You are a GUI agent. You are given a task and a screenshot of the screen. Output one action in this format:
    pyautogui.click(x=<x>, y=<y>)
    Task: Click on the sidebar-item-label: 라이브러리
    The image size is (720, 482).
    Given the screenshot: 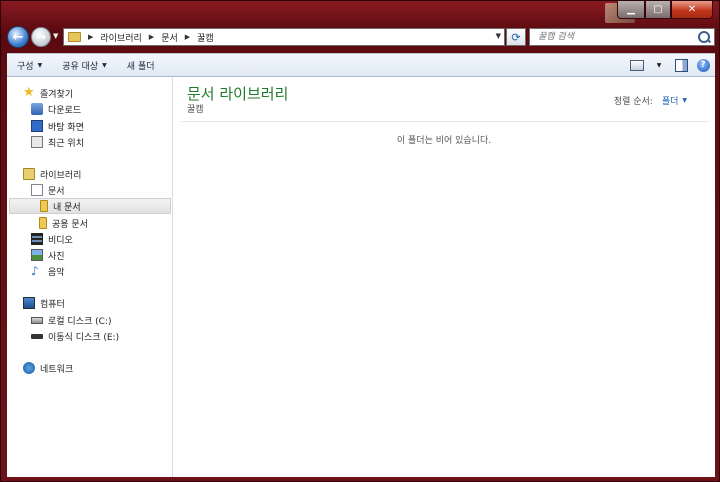 What is the action you would take?
    pyautogui.click(x=61, y=175)
    